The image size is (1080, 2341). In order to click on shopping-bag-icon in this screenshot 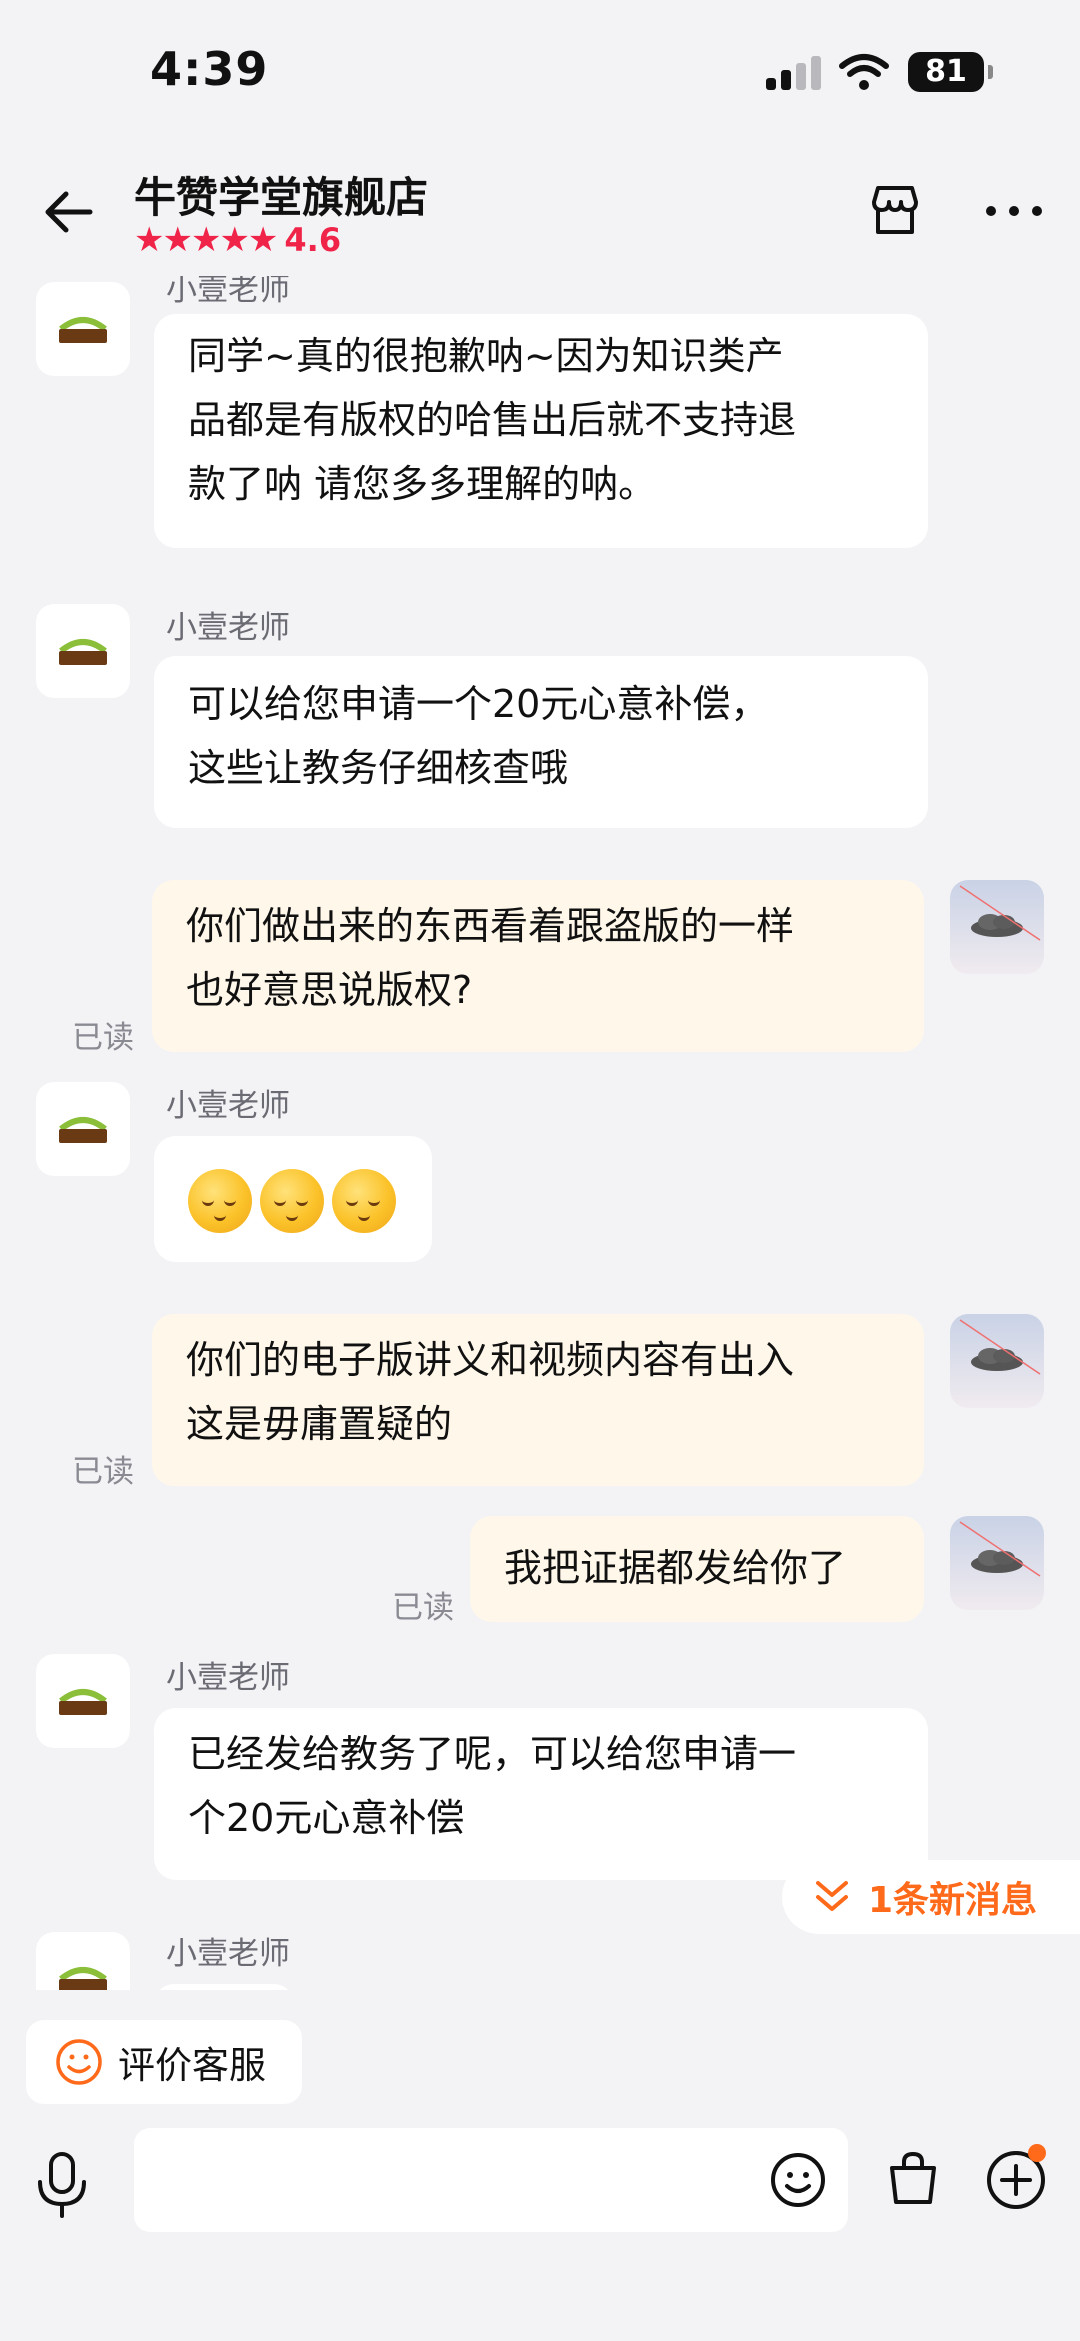, I will do `click(913, 2179)`.